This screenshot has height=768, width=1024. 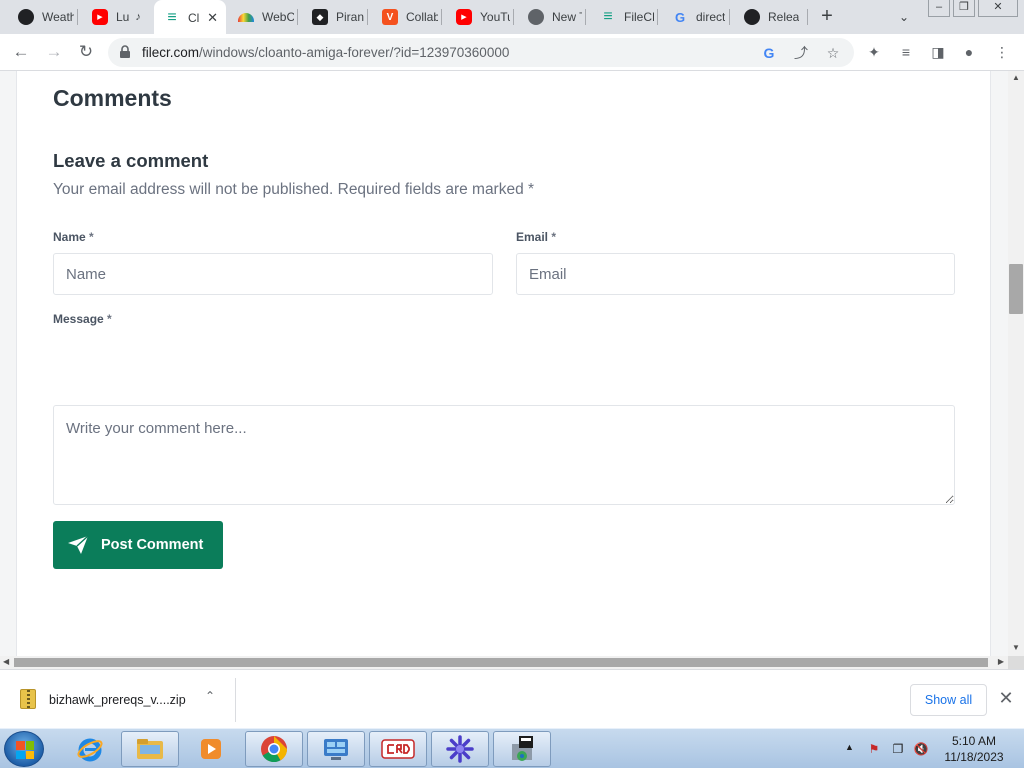 What do you see at coordinates (125, 52) in the screenshot?
I see `lock-icon` at bounding box center [125, 52].